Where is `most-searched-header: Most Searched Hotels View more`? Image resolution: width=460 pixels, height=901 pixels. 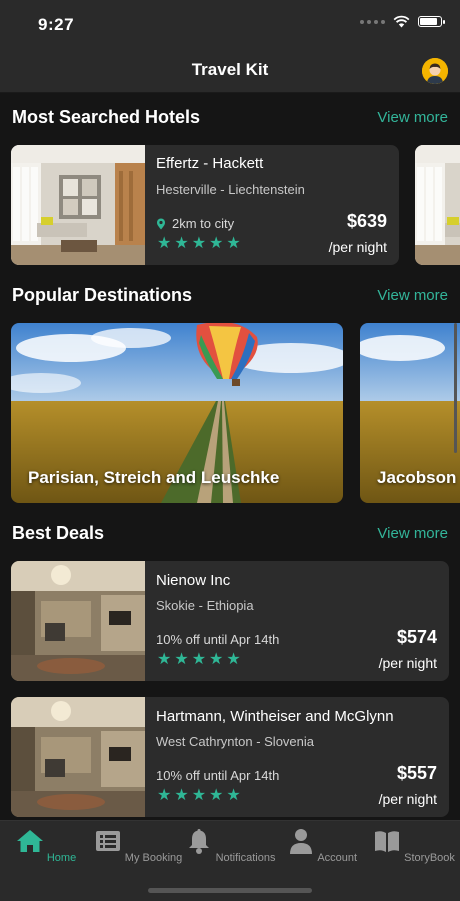 most-searched-header: Most Searched Hotels View more is located at coordinates (230, 117).